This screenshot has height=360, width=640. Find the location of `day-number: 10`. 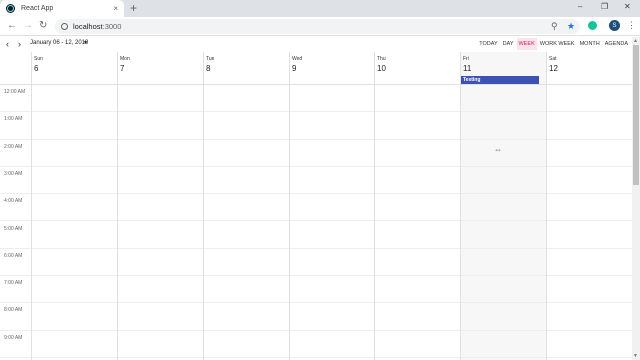

day-number: 10 is located at coordinates (381, 68).